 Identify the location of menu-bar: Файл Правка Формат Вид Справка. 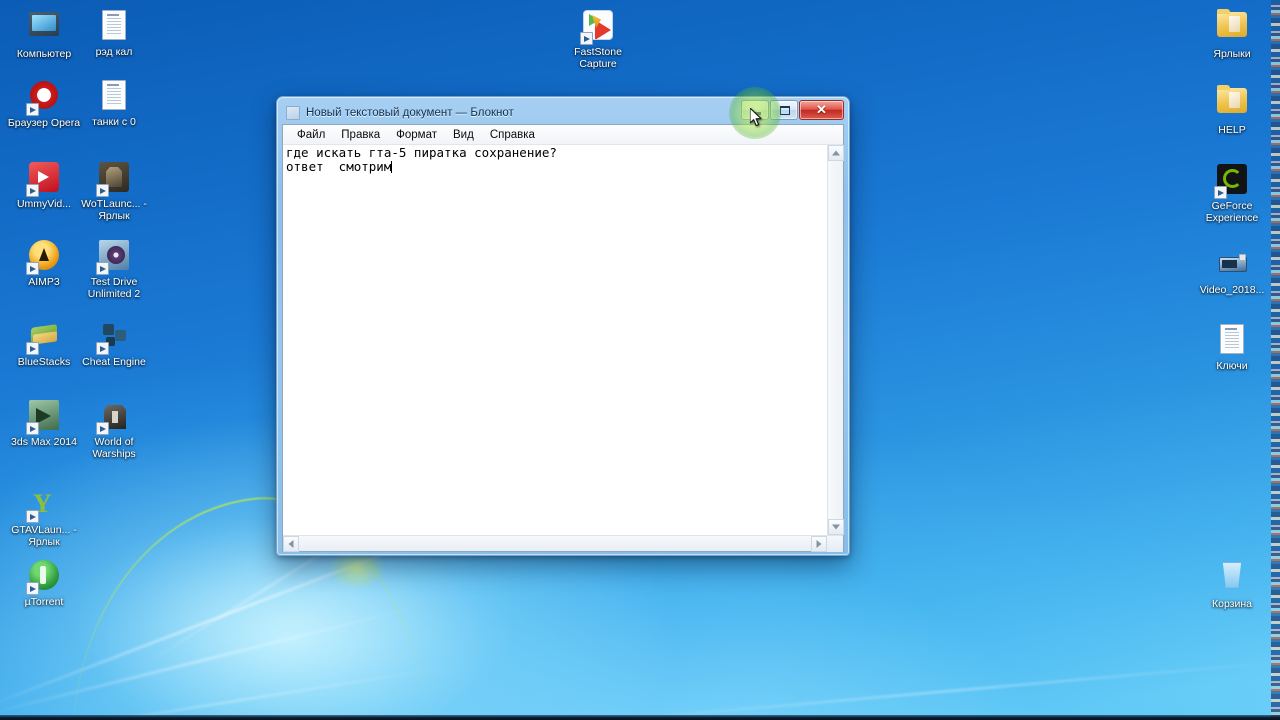
(563, 135).